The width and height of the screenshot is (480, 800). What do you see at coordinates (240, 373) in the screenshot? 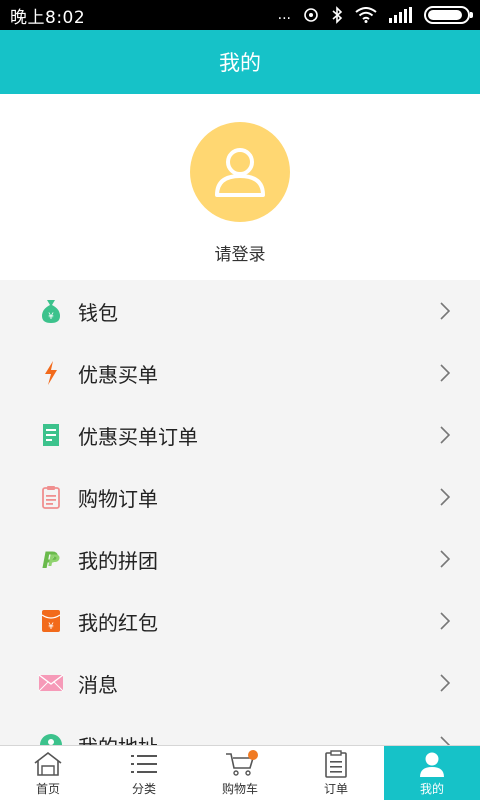
I see `menu-item-discount-pay: 优惠买单` at bounding box center [240, 373].